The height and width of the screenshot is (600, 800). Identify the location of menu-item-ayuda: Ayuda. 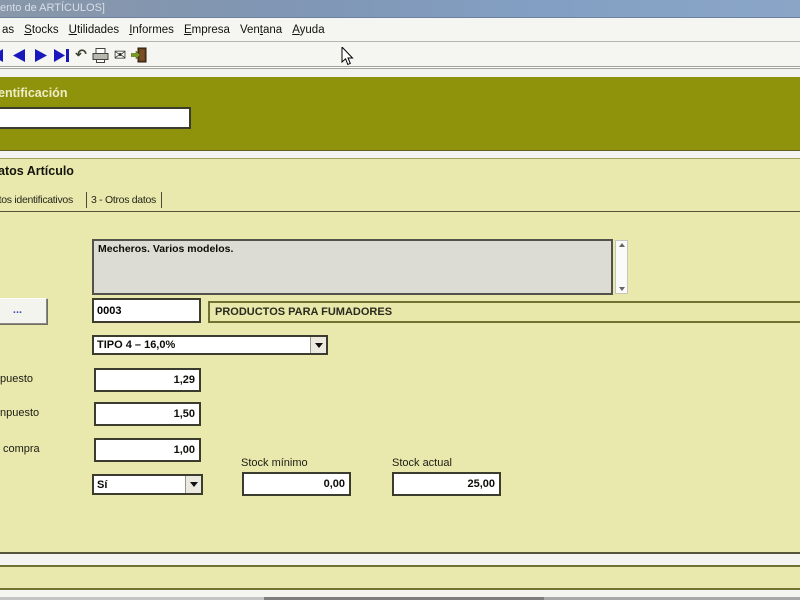
(308, 30).